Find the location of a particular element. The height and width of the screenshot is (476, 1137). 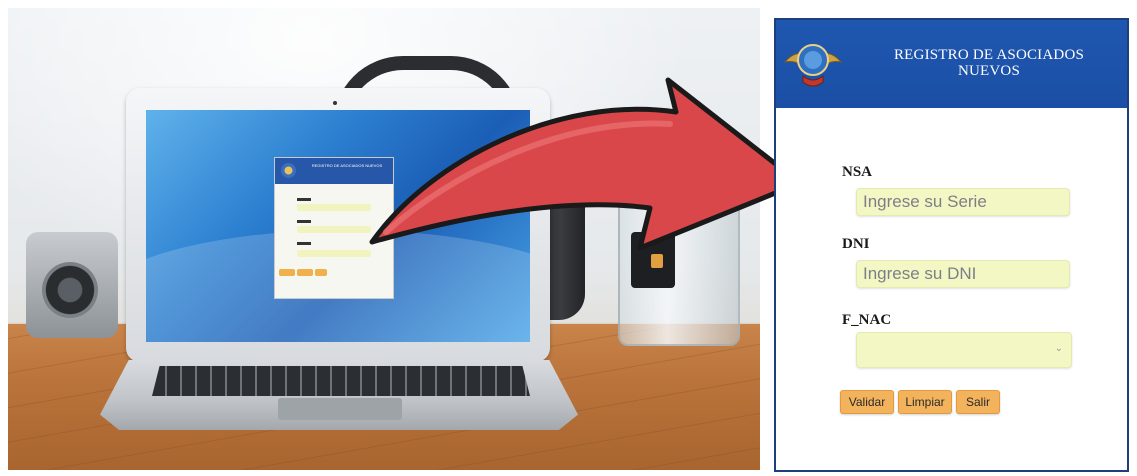

dni-label: DNI is located at coordinates (856, 244).